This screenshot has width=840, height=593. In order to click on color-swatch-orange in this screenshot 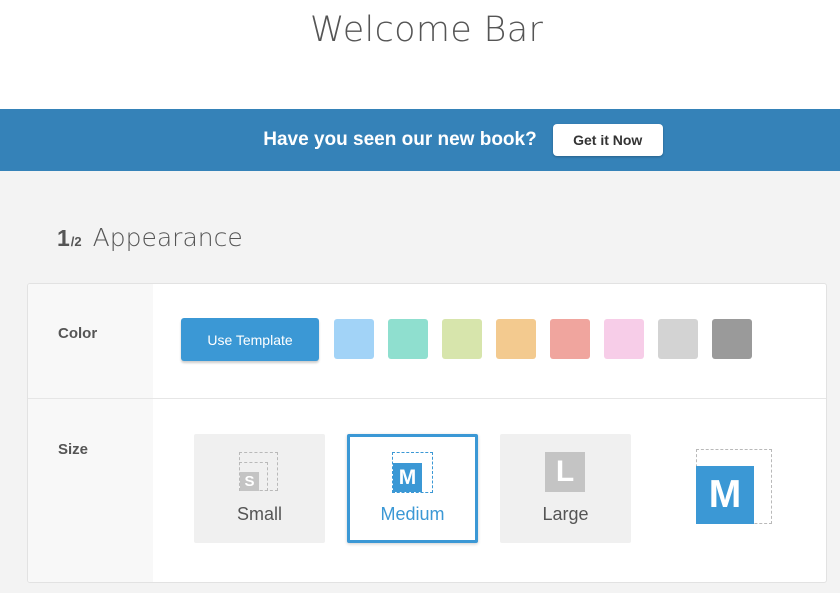, I will do `click(516, 339)`.